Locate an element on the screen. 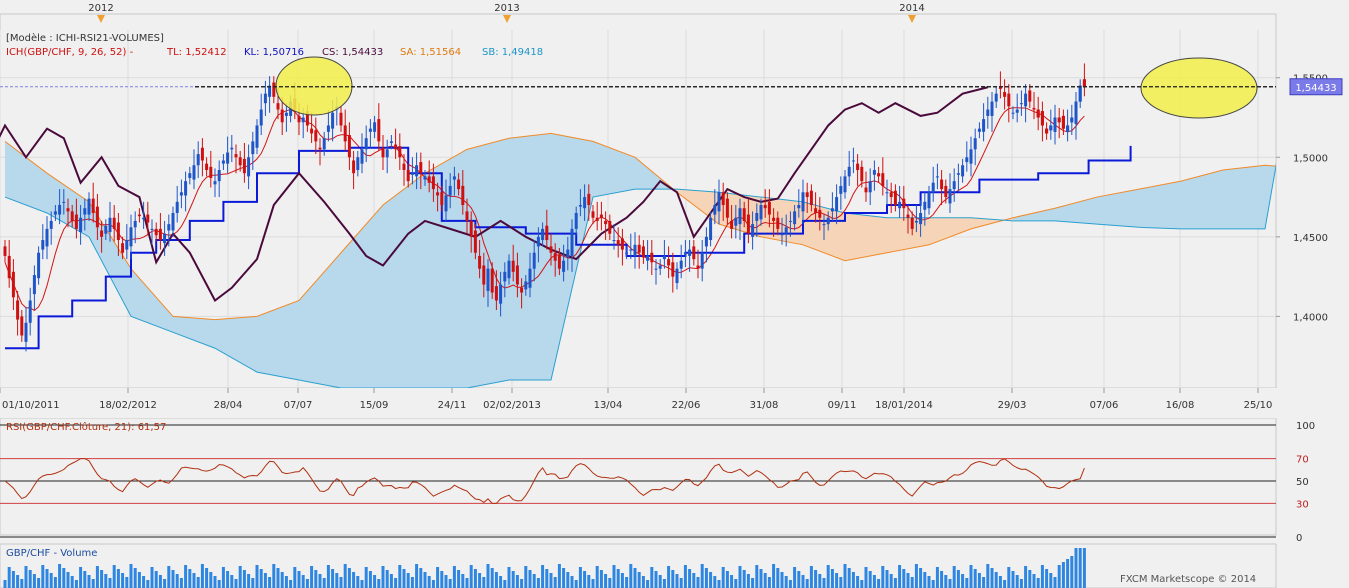 The height and width of the screenshot is (588, 1349). date-label: 18/02/2012 is located at coordinates (128, 405).